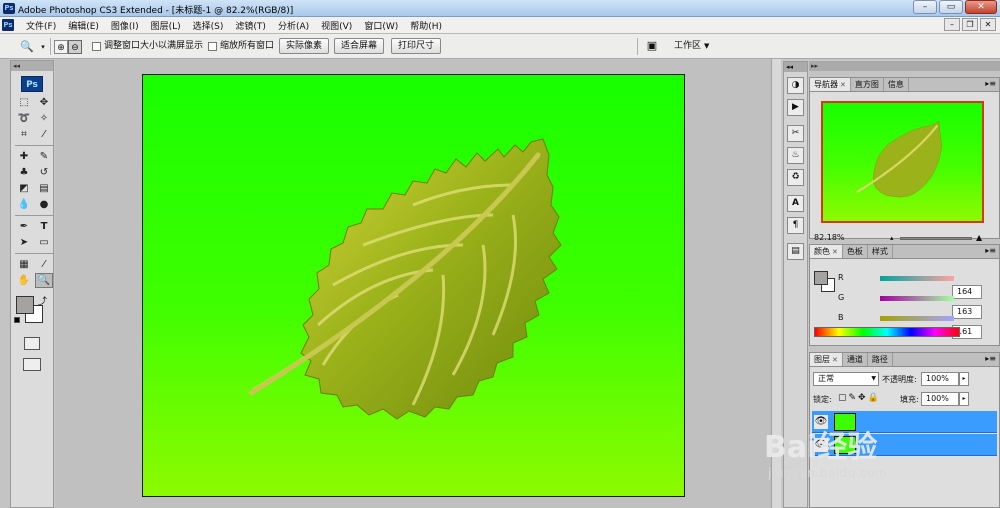 The width and height of the screenshot is (1000, 508). I want to click on minimize-button: –, so click(925, 7).